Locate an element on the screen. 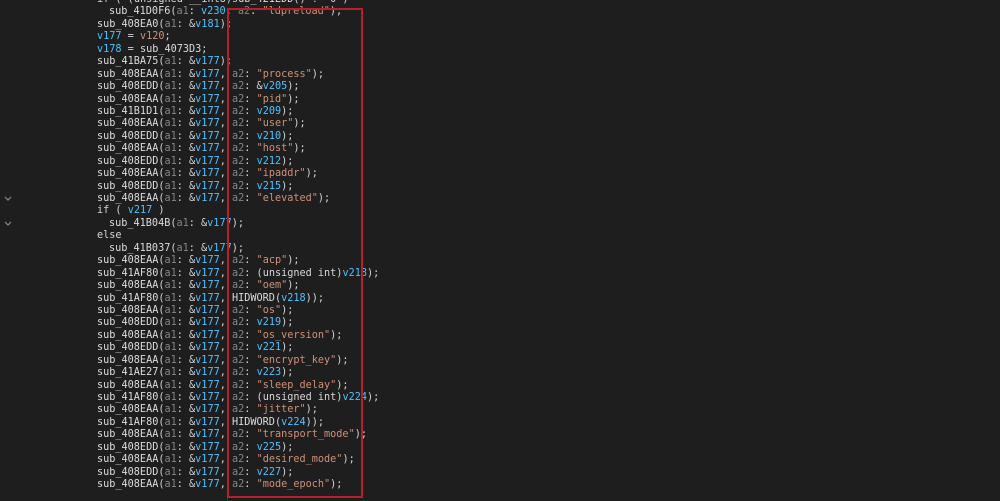  code-line: sub_408EAA(a1: &v177, a2: "os"); is located at coordinates (500, 311).